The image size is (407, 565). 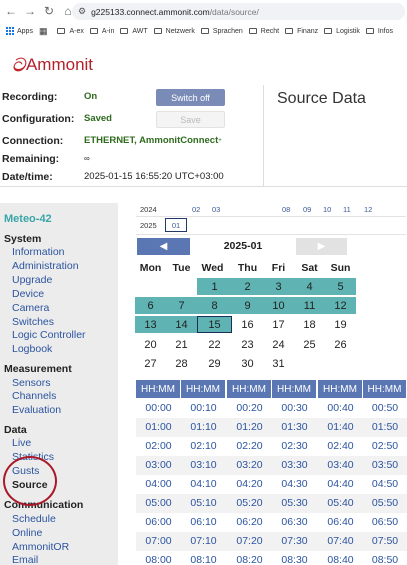 I want to click on time-link: 06:00, so click(x=158, y=522).